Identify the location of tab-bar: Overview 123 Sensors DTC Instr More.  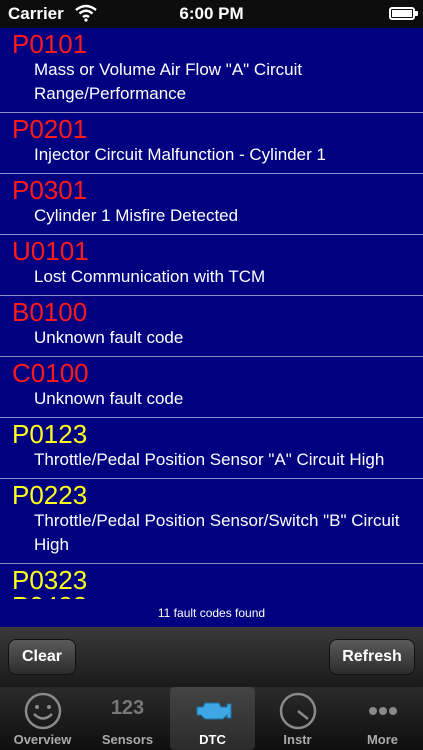
(211, 718).